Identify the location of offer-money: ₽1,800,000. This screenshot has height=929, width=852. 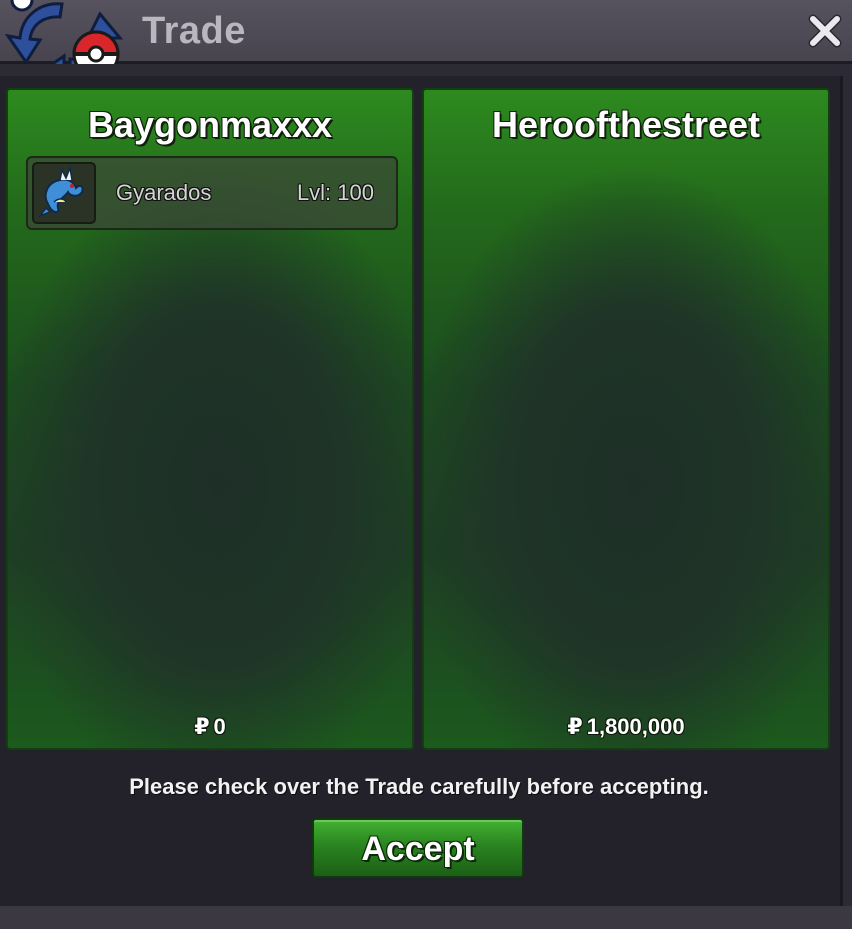
(626, 727).